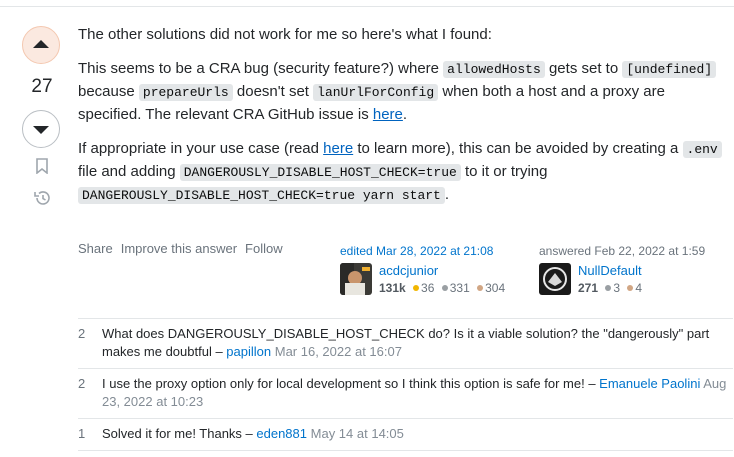 This screenshot has width=734, height=457. I want to click on bookmark-icon, so click(42, 166).